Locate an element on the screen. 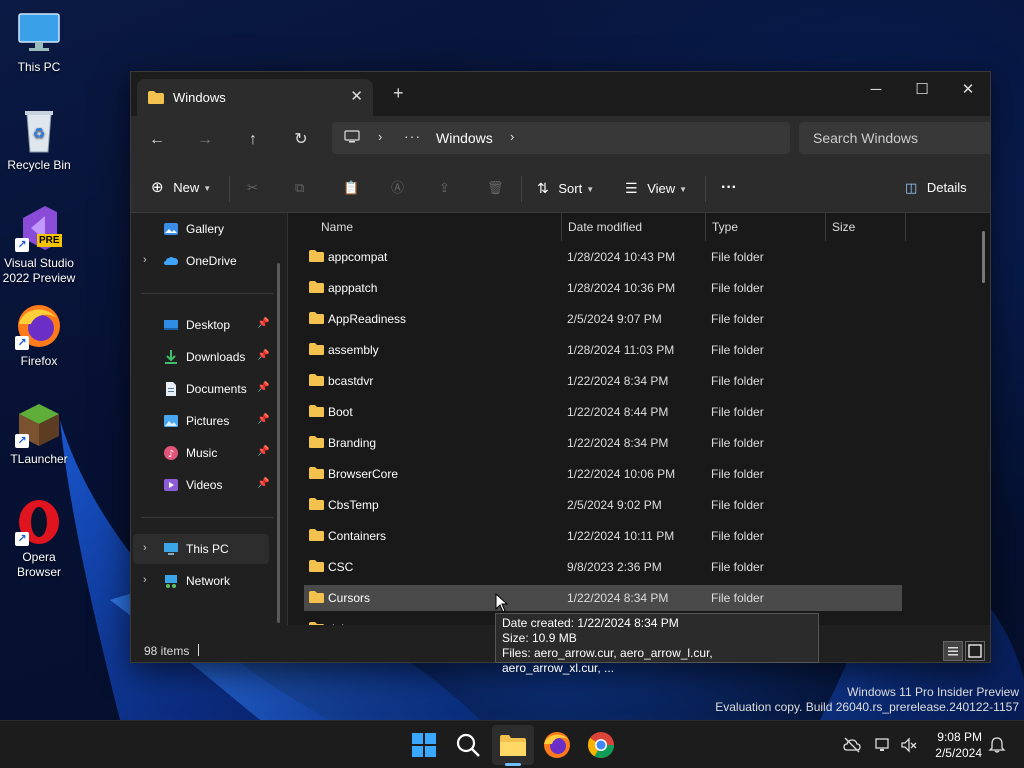 This screenshot has width=1024, height=768. table-row: Cursors 1/22/2024 8:34 PM File folder is located at coordinates (603, 598).